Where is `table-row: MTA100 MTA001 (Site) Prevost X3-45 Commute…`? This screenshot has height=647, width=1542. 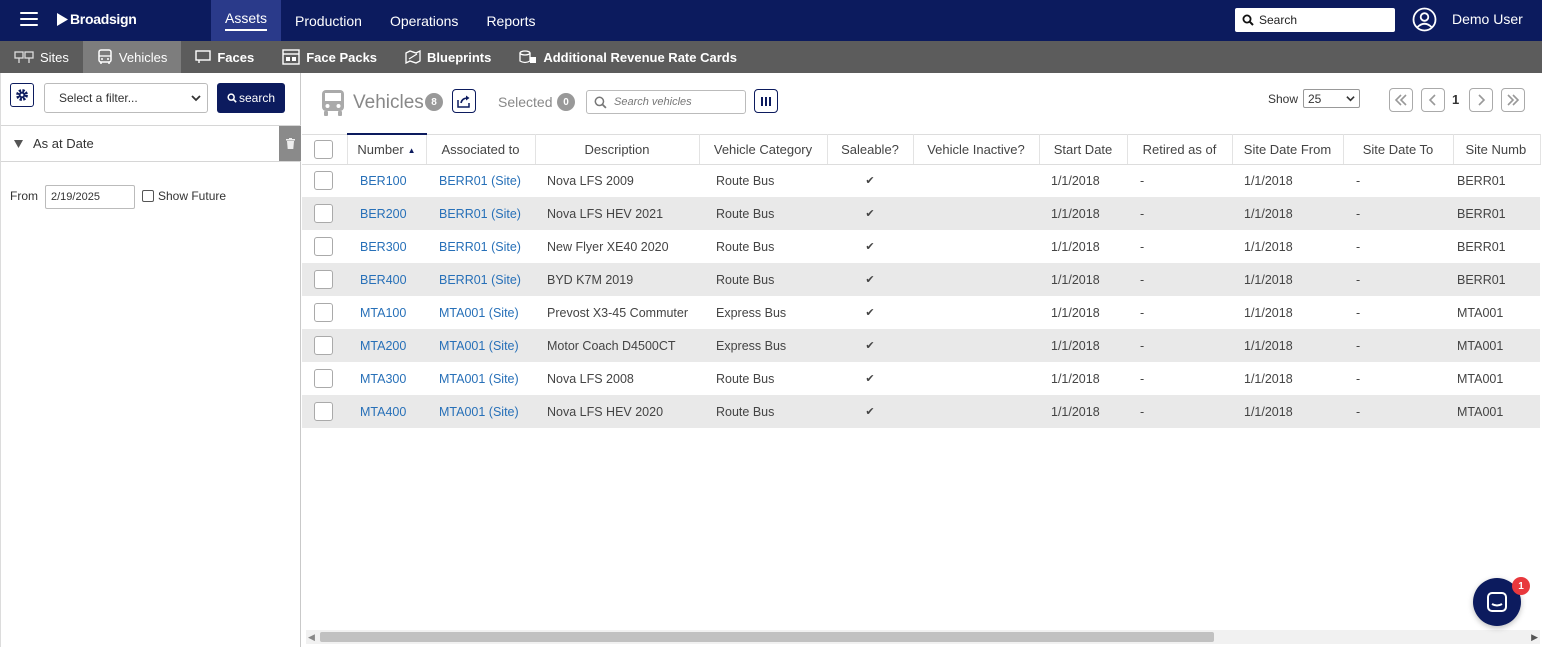
table-row: MTA100 MTA001 (Site) Prevost X3-45 Commute… is located at coordinates (921, 312).